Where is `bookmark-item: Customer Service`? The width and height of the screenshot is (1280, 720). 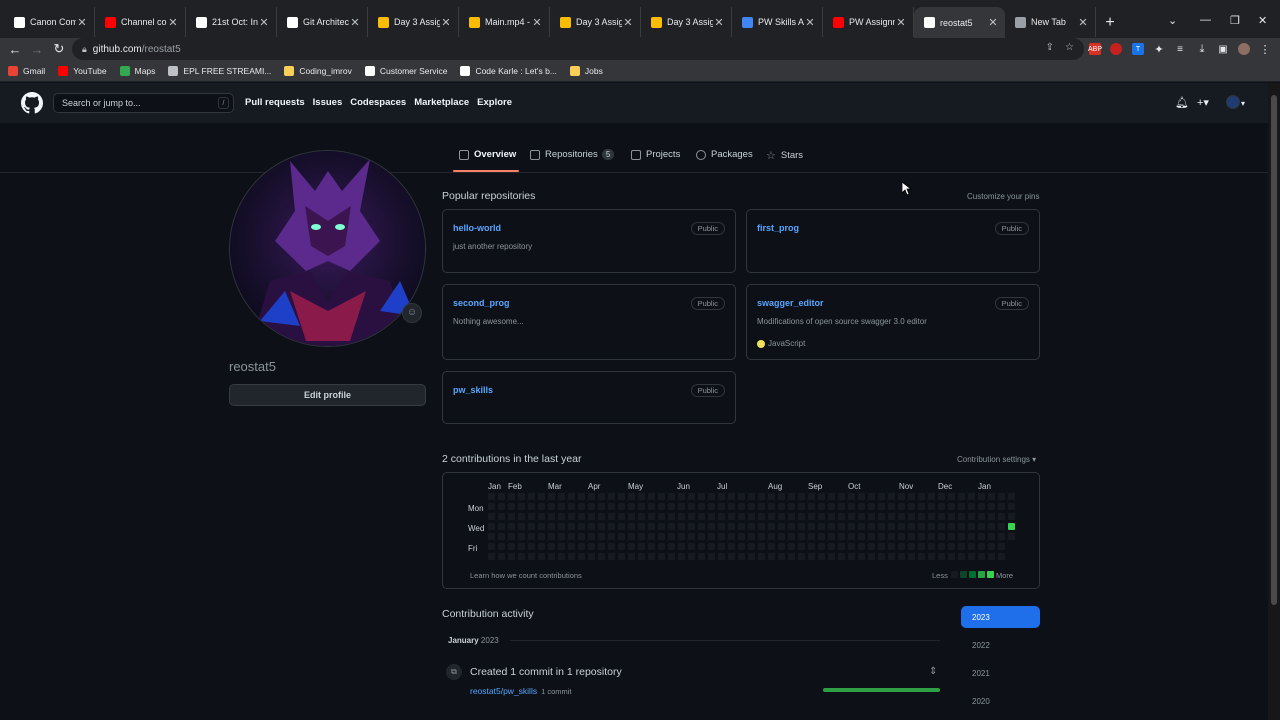 bookmark-item: Customer Service is located at coordinates (405, 70).